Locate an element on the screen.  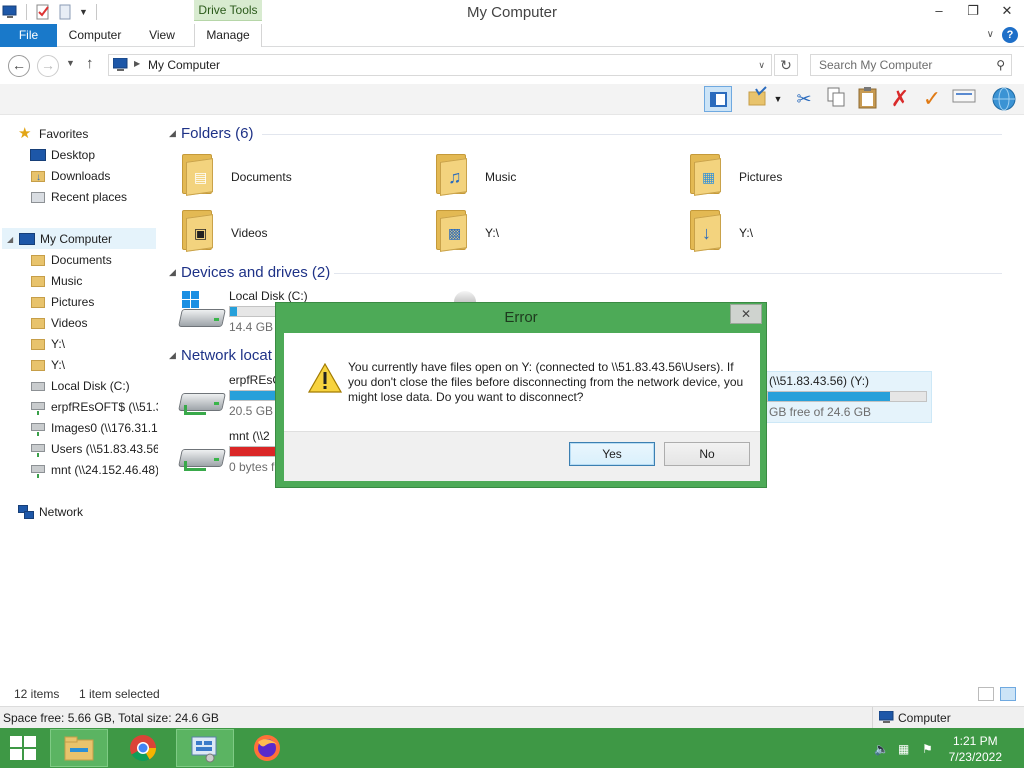
breadcrumb-chevron-icon: ▶ is located at coordinates (137, 63).